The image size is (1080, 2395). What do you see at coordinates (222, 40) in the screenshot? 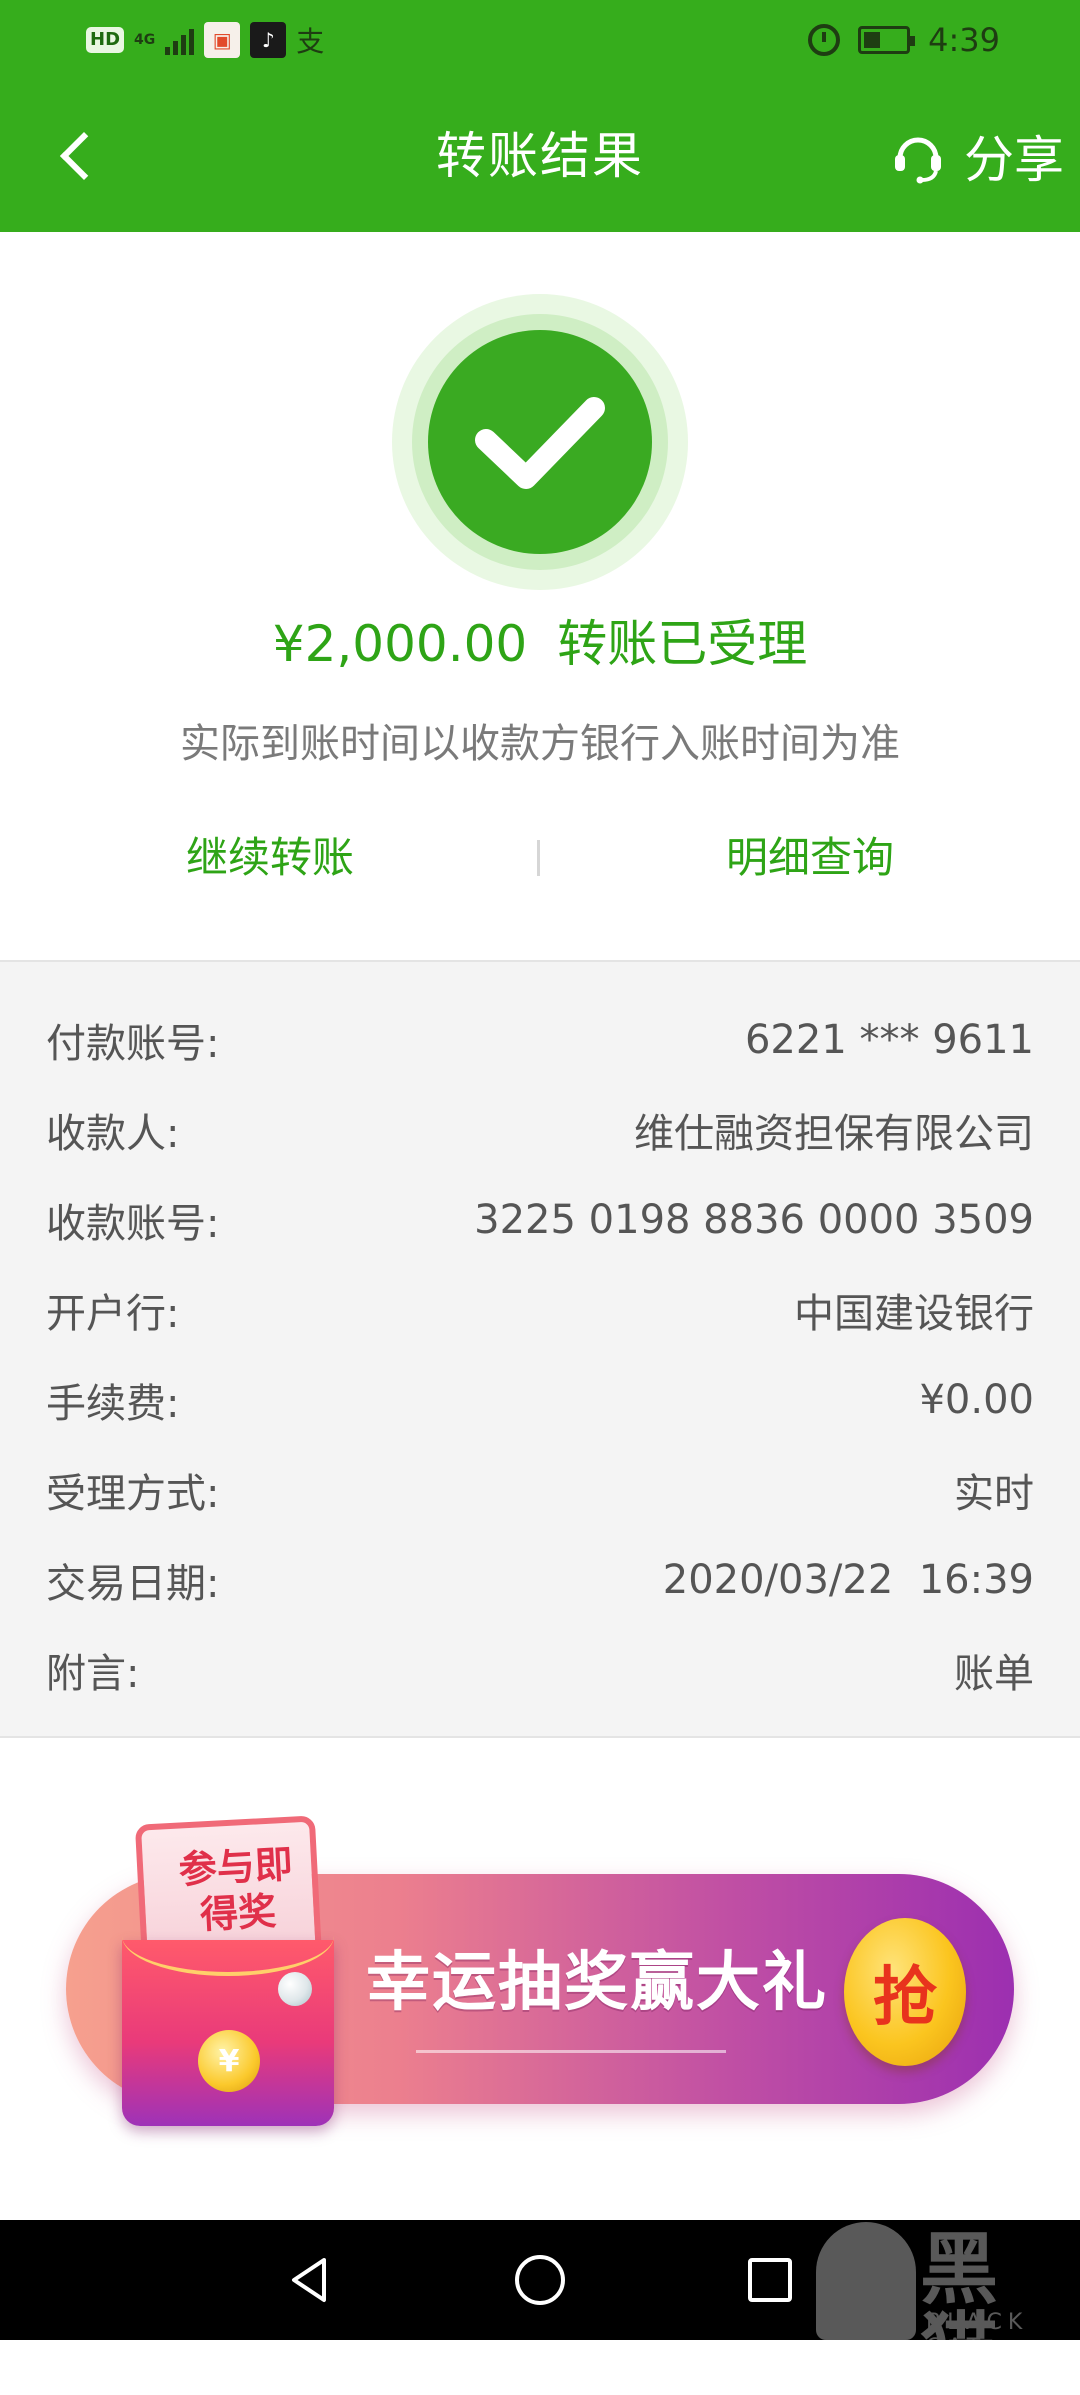
I see `bus-app-icon: ▣` at bounding box center [222, 40].